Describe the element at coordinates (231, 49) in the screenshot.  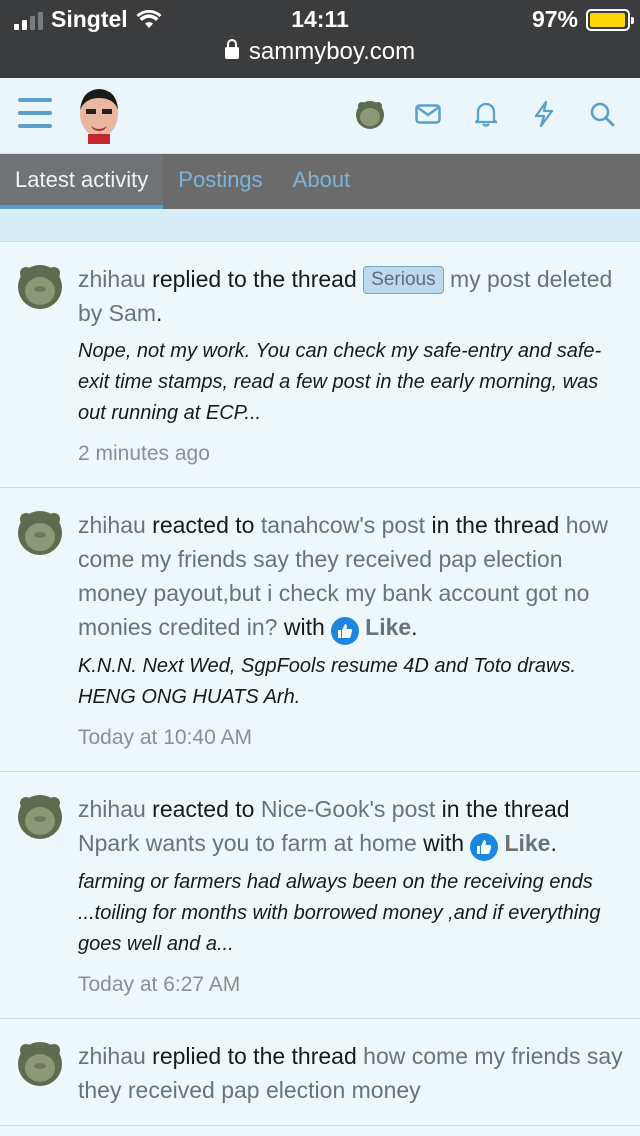
I see `lock-icon` at that location.